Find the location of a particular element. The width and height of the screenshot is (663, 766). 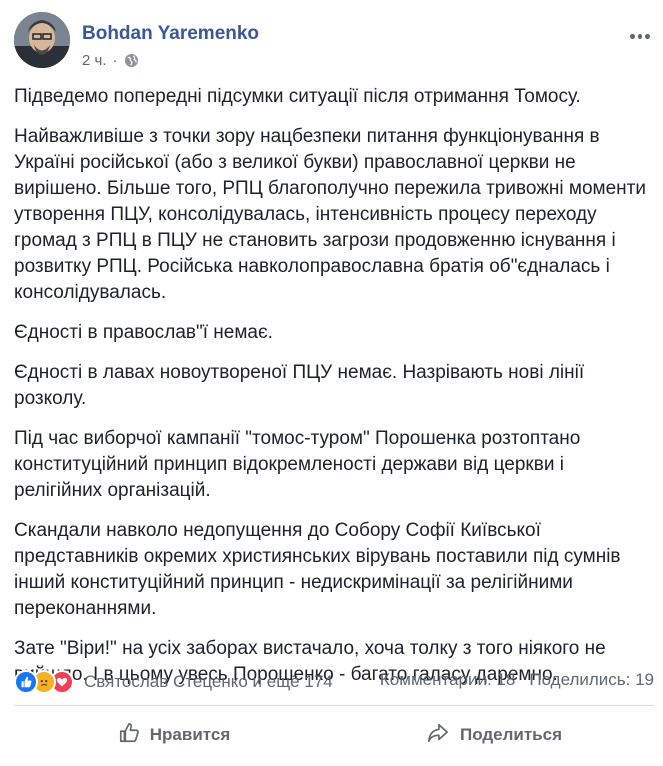

reactions-text: Святослав Стеценко и ещё 174 is located at coordinates (208, 682).